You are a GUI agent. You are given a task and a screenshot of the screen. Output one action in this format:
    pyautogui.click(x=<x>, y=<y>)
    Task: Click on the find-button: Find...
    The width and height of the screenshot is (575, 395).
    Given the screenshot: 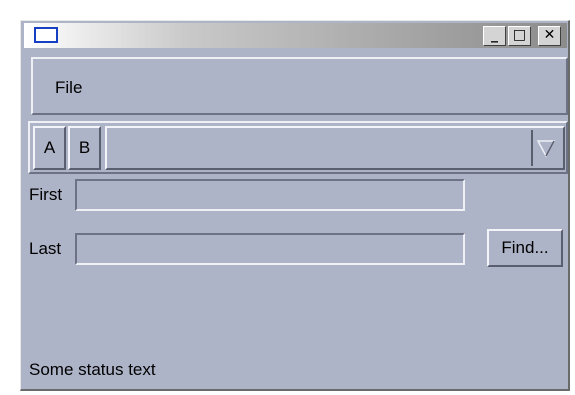 What is the action you would take?
    pyautogui.click(x=525, y=248)
    